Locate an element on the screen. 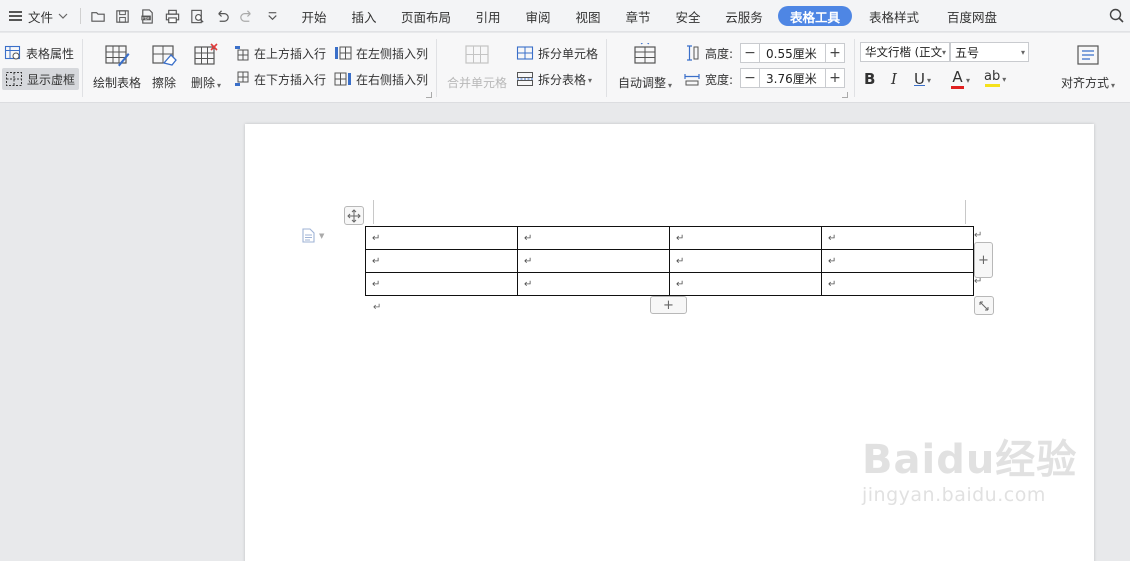 Image resolution: width=1130 pixels, height=561 pixels. delete-label: 删除 is located at coordinates (202, 83).